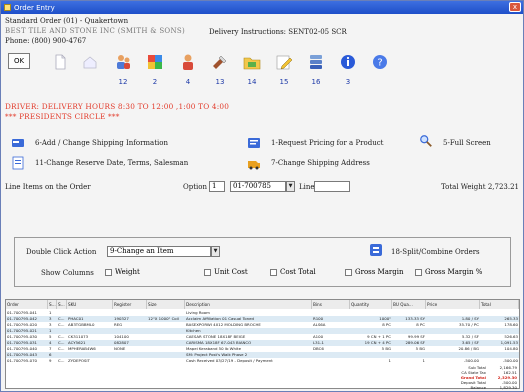 The image size is (524, 392). I want to click on contacts-icon, so click(188, 62).